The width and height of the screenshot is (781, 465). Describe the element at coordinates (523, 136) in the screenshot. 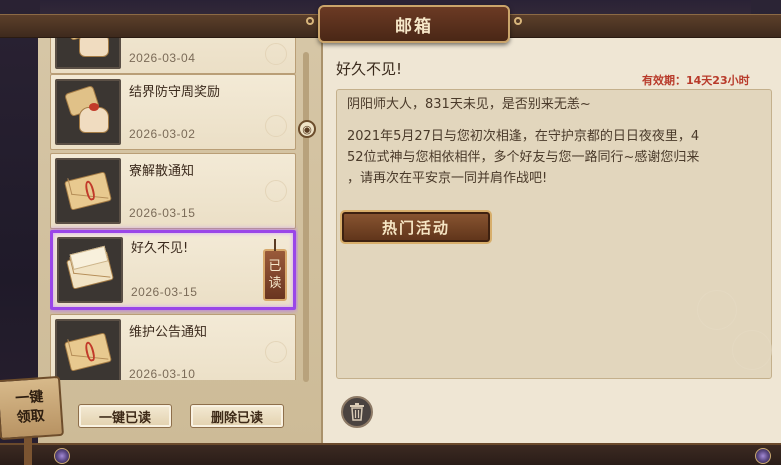

I see `mail-body-line: 2021年5月27日与您初次相逢，在守护京都的日日夜夜里，4` at that location.